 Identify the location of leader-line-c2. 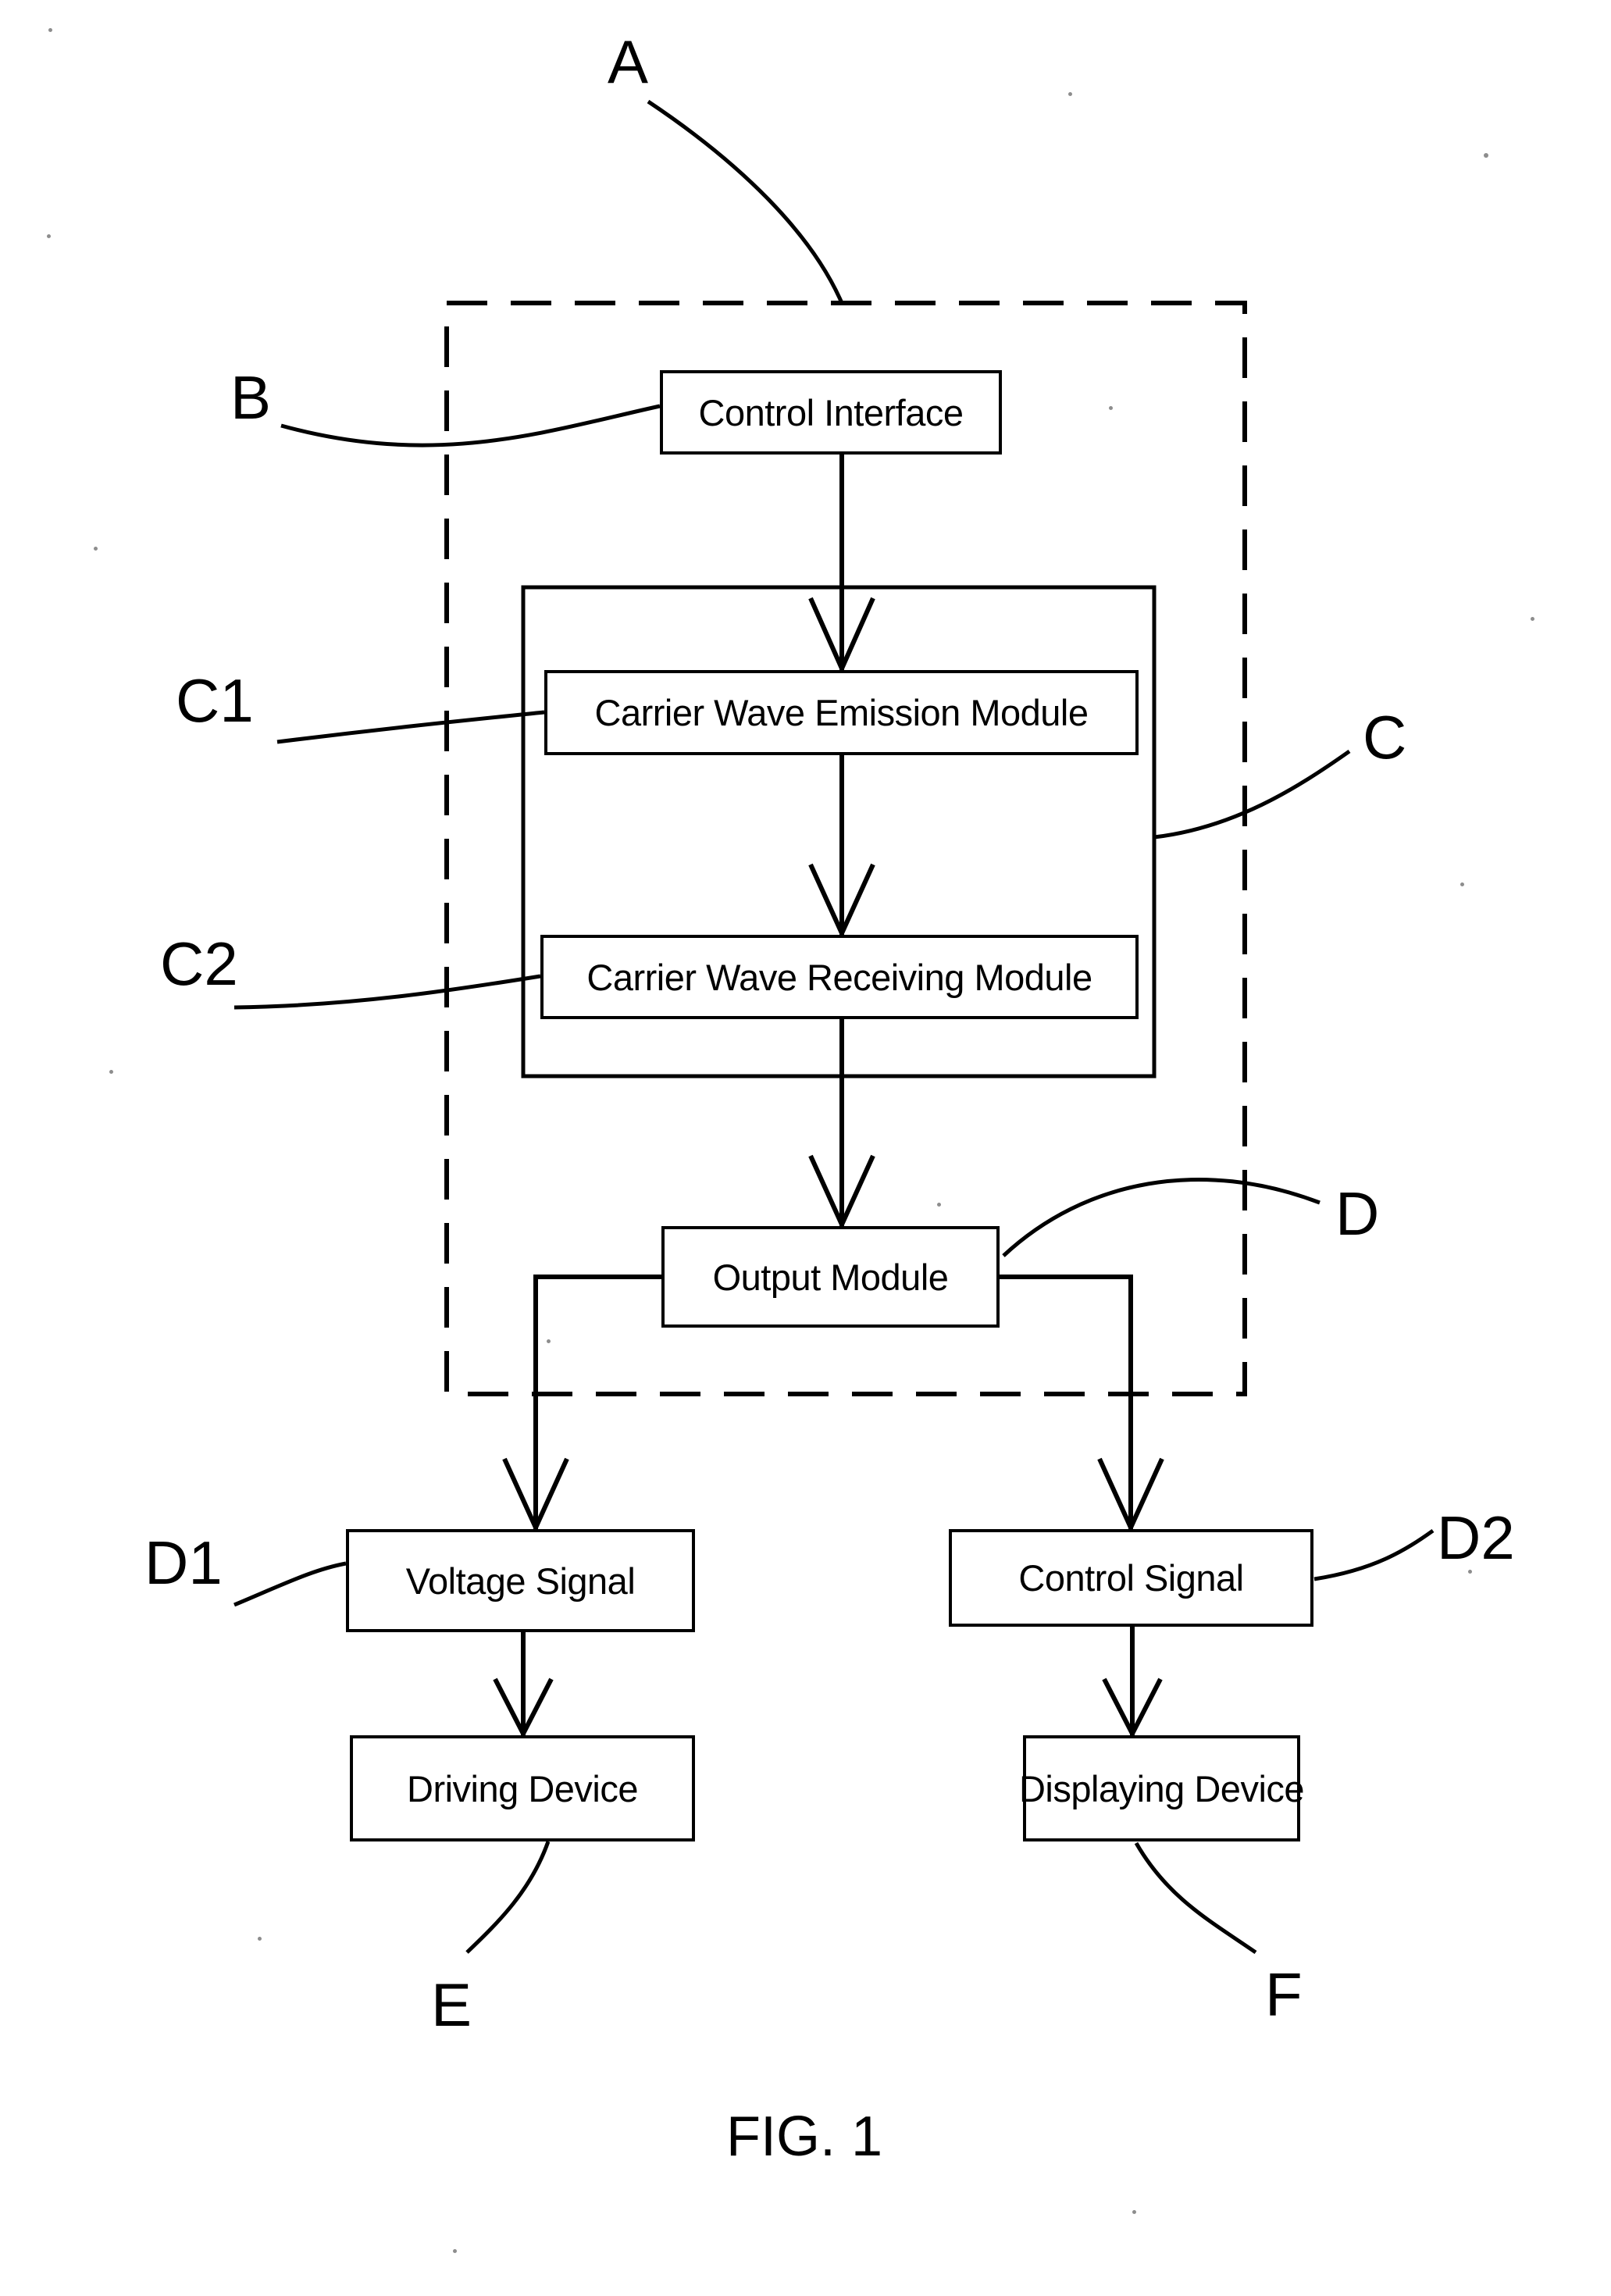
(387, 992).